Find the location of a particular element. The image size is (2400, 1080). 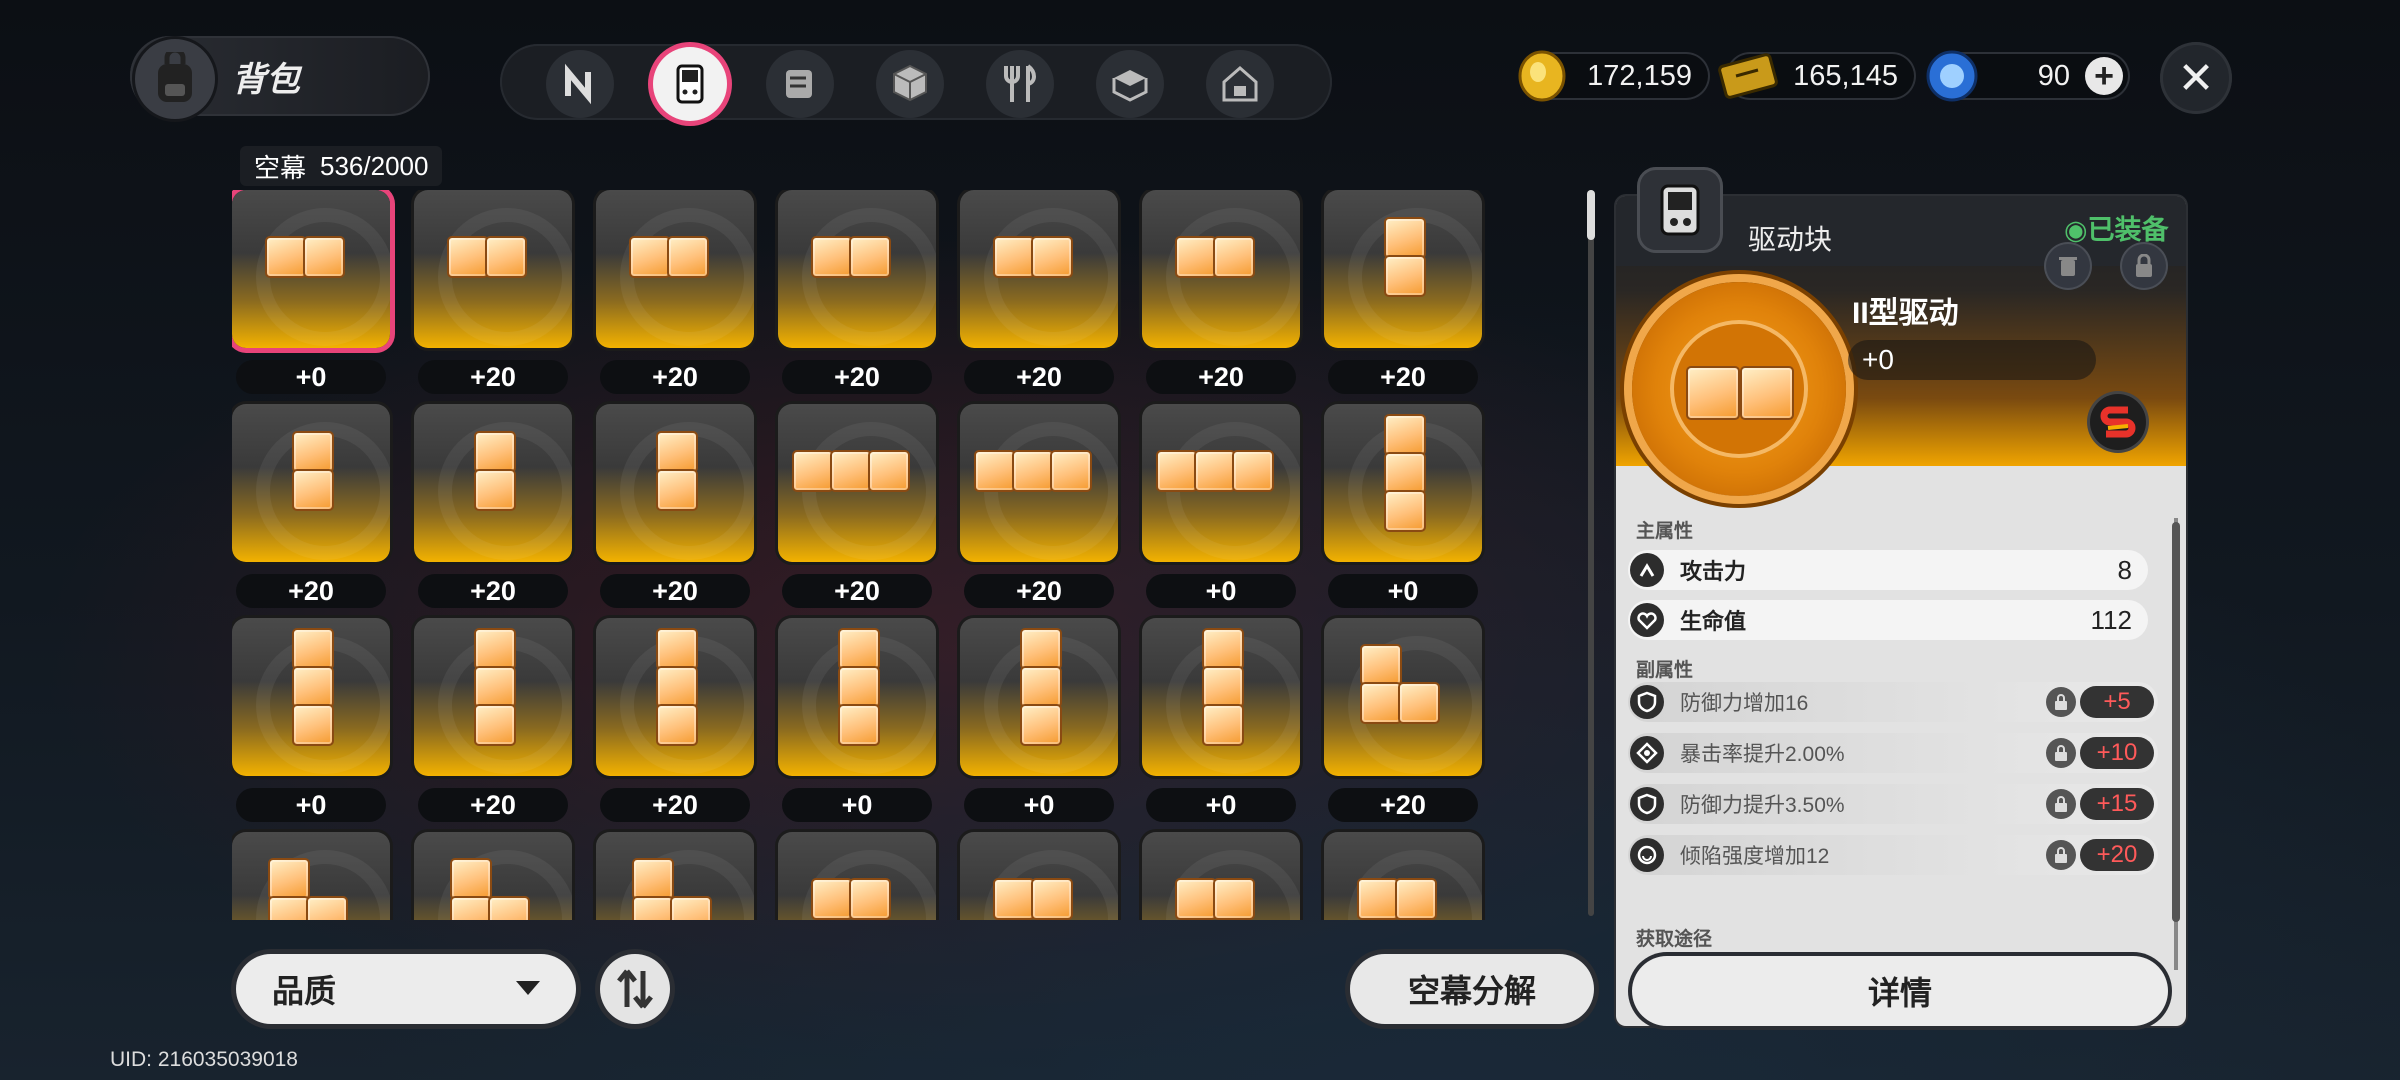

close-button: ✕ is located at coordinates (2196, 78).